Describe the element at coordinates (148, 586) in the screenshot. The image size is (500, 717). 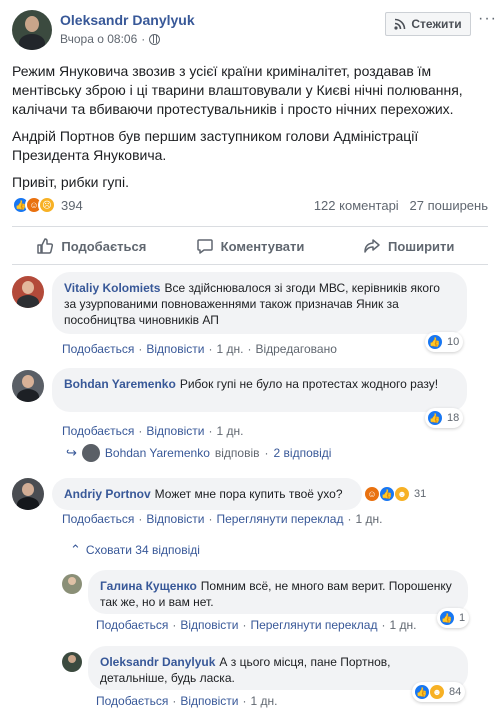
I see `commenter-name: Галина Кущенко` at that location.